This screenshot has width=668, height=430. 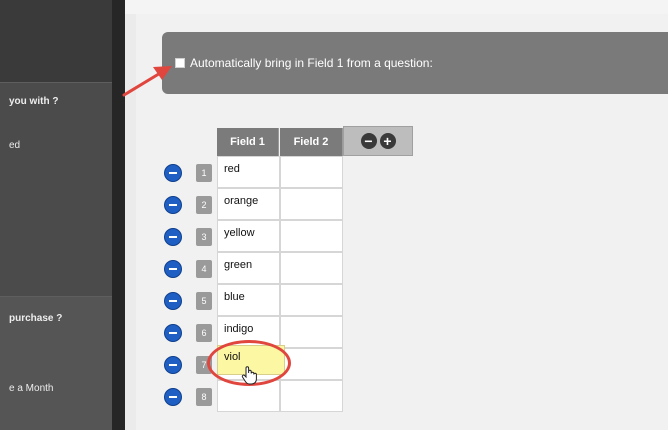 What do you see at coordinates (368, 141) in the screenshot?
I see `remove-column-button: −` at bounding box center [368, 141].